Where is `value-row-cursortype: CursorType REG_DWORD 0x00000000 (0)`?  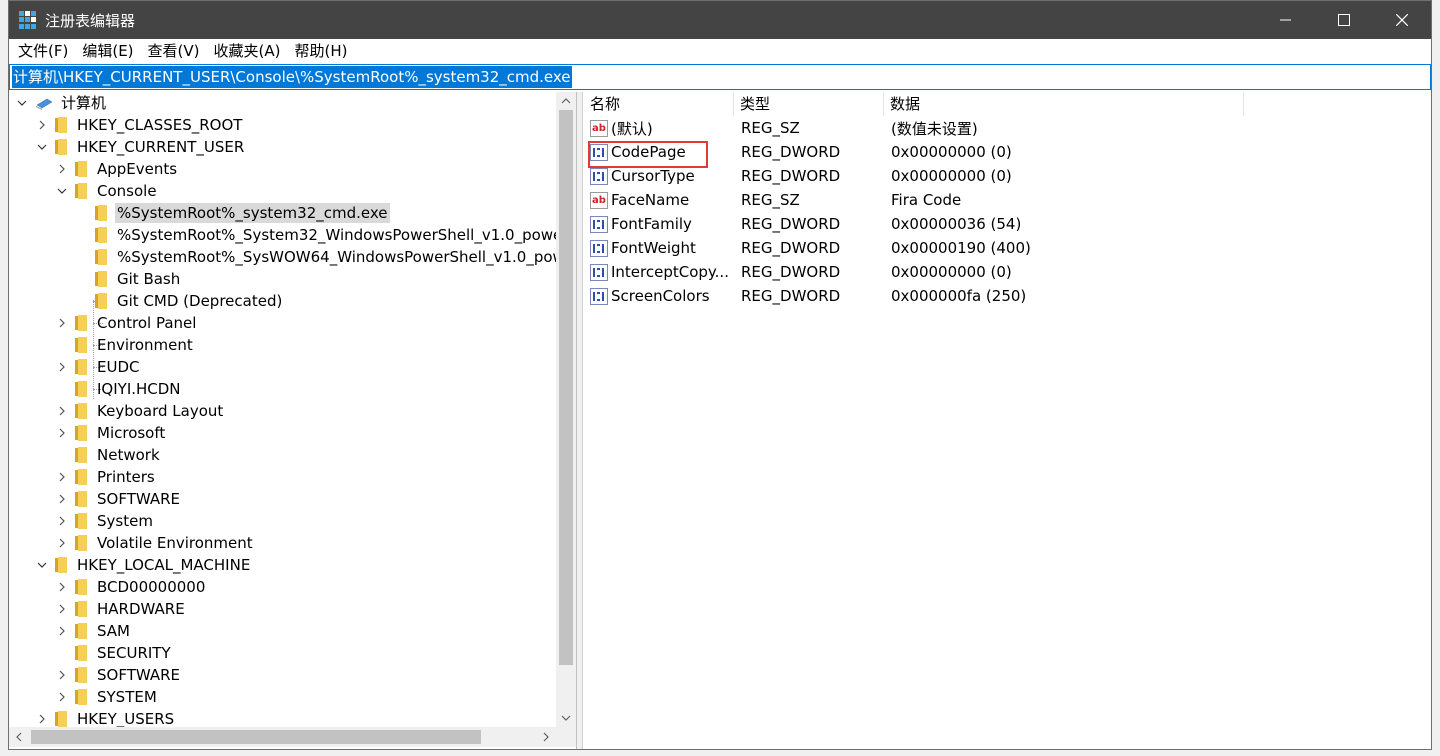
value-row-cursortype: CursorType REG_DWORD 0x00000000 (0) is located at coordinates (1007, 176).